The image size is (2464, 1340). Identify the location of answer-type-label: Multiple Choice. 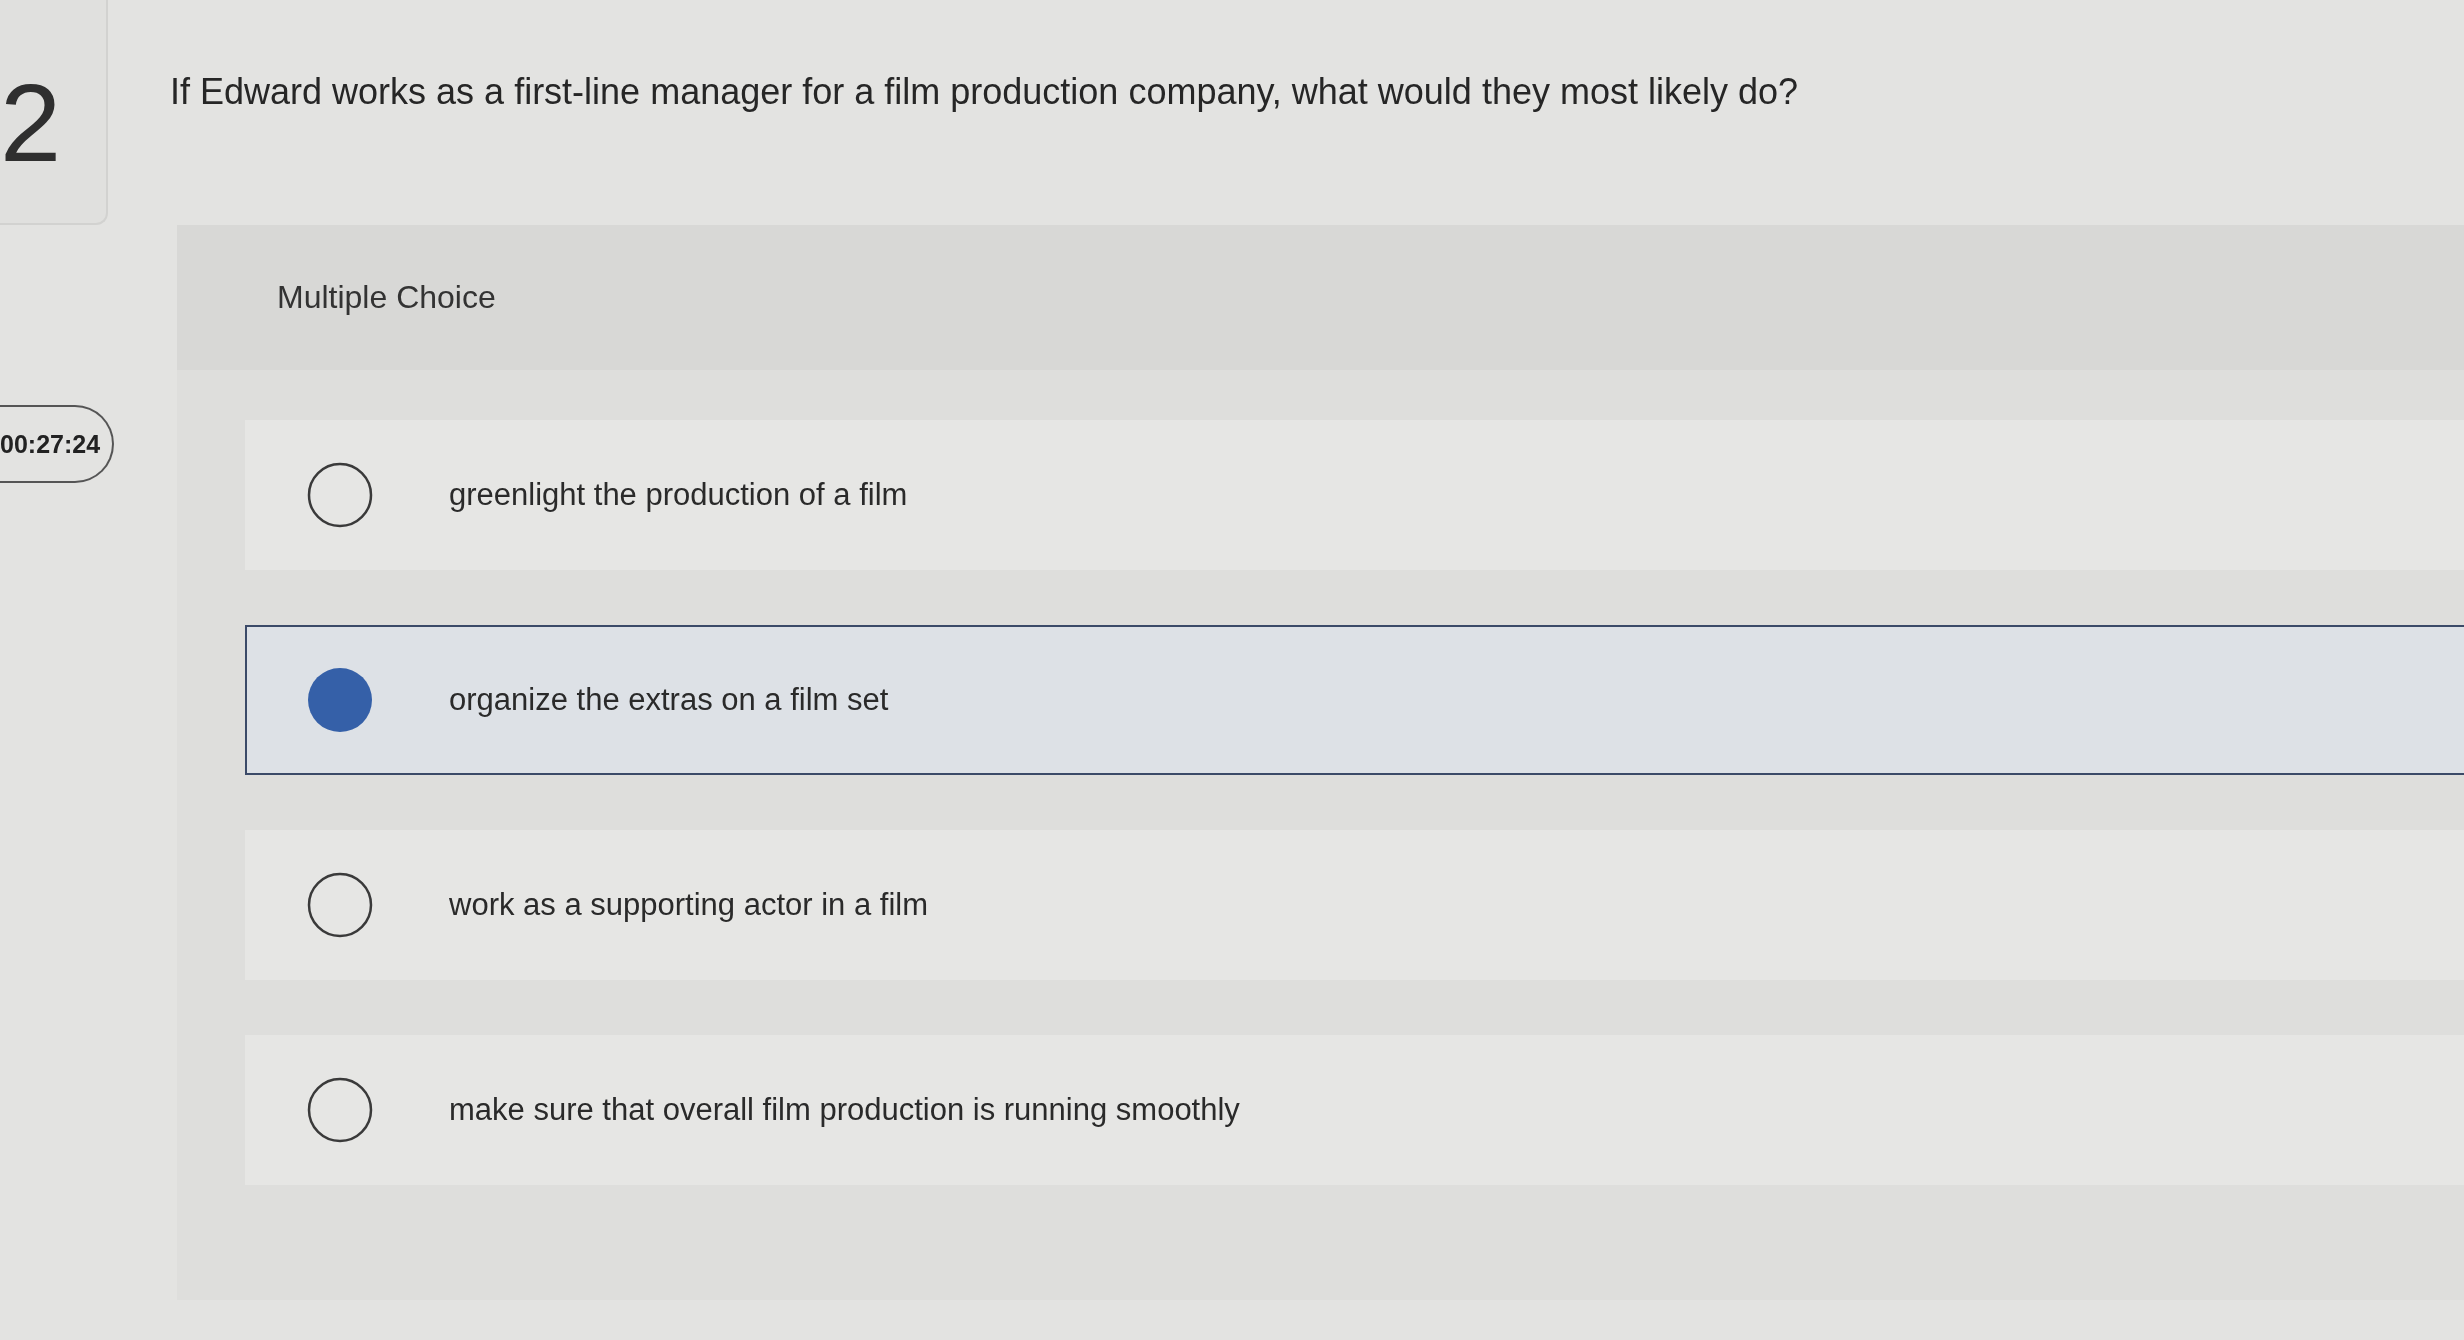
(386, 297).